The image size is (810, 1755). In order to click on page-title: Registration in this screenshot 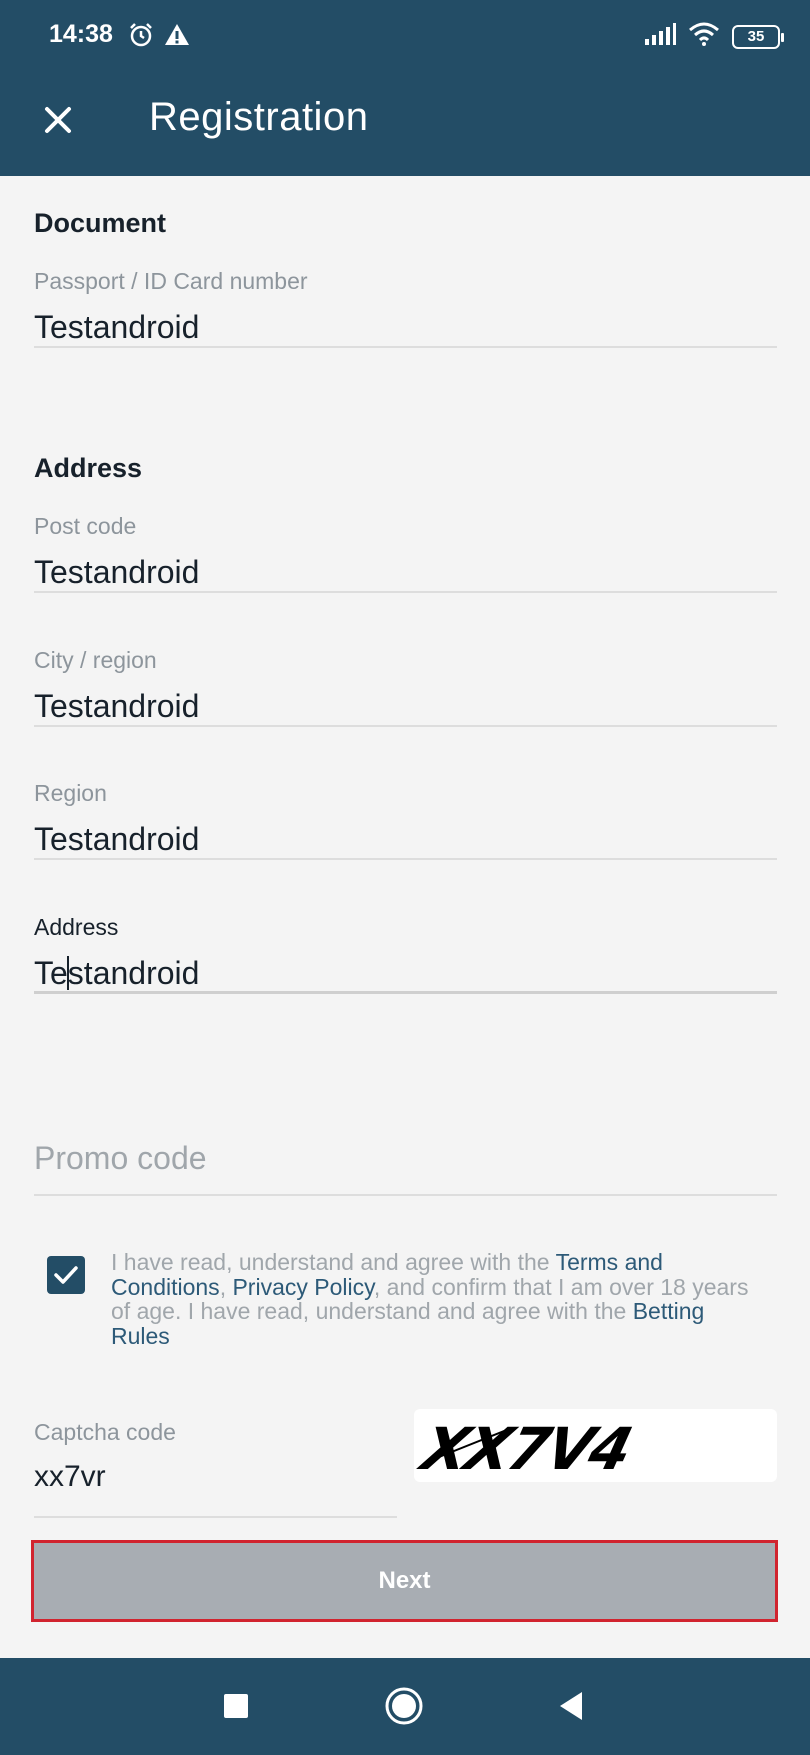, I will do `click(259, 117)`.